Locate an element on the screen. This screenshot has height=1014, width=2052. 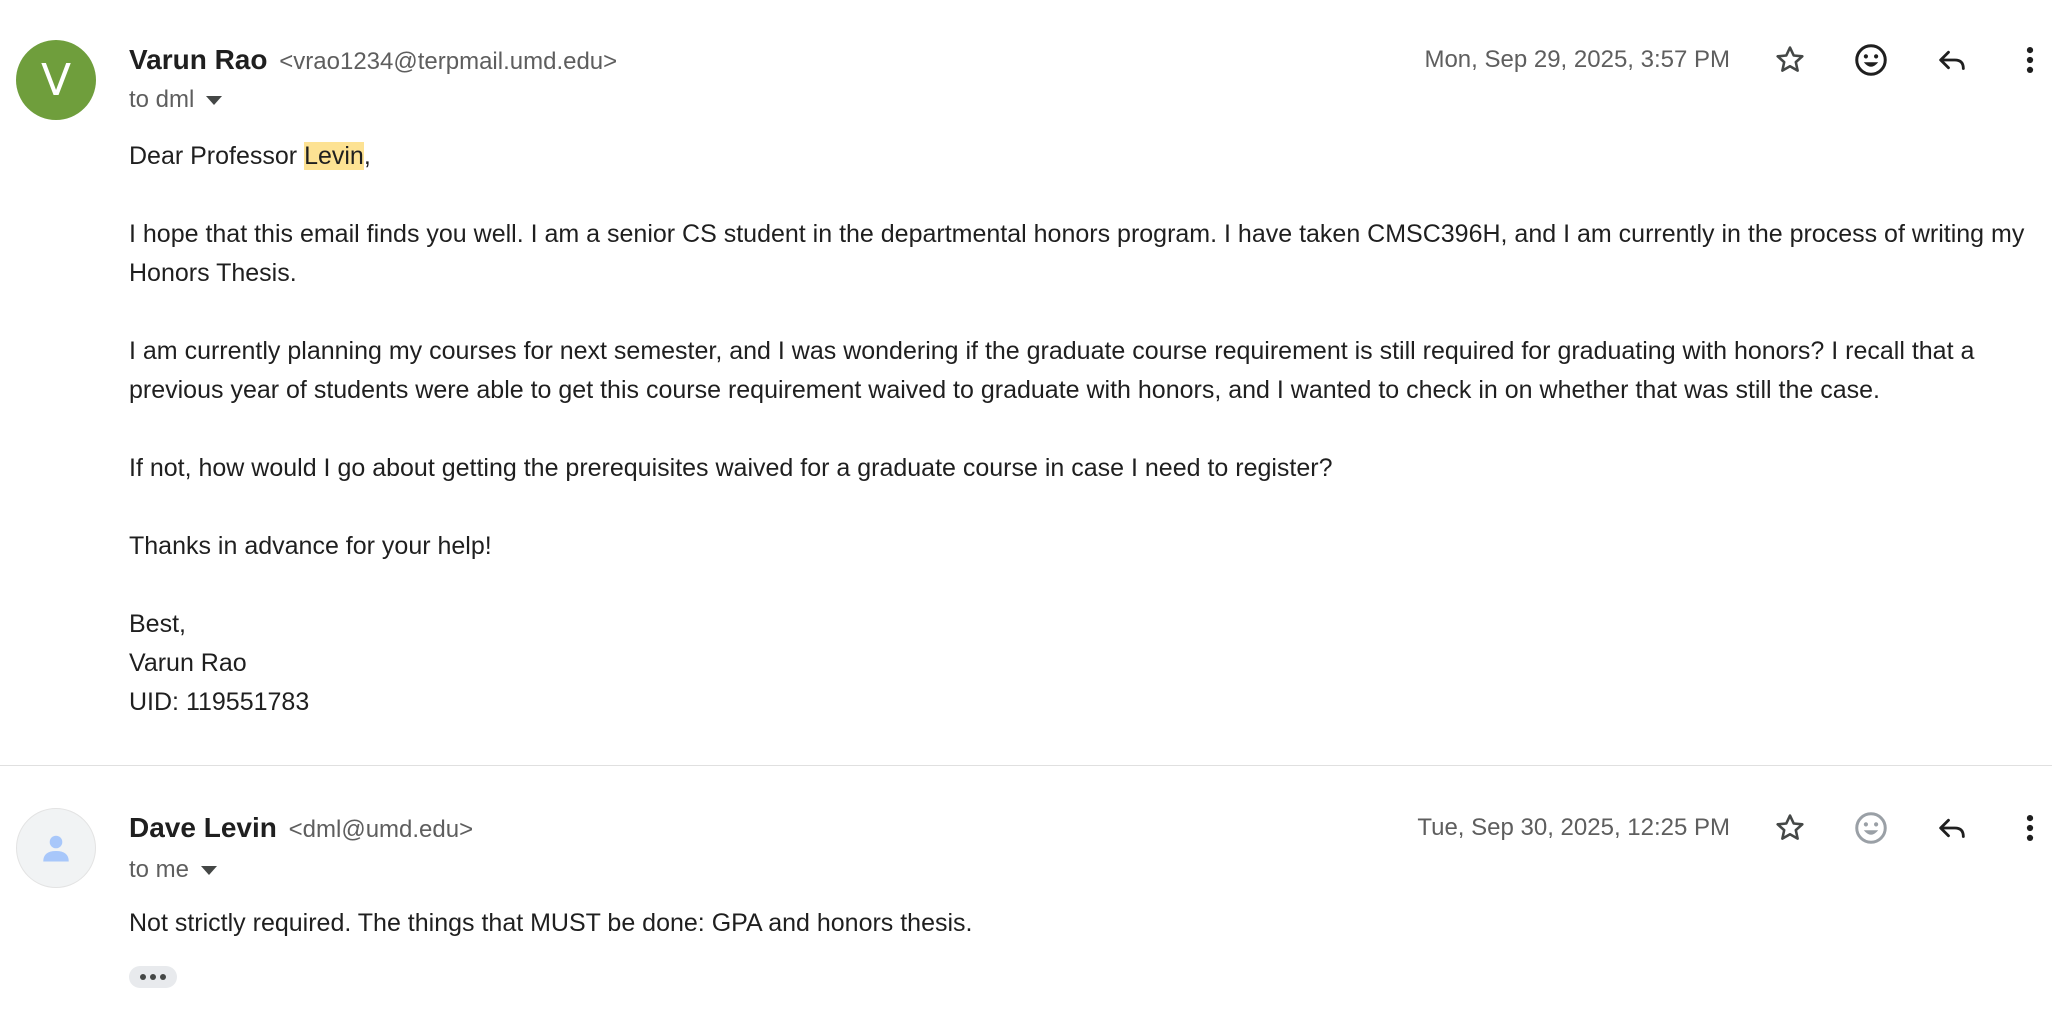
show-trimmed-content-button is located at coordinates (153, 977).